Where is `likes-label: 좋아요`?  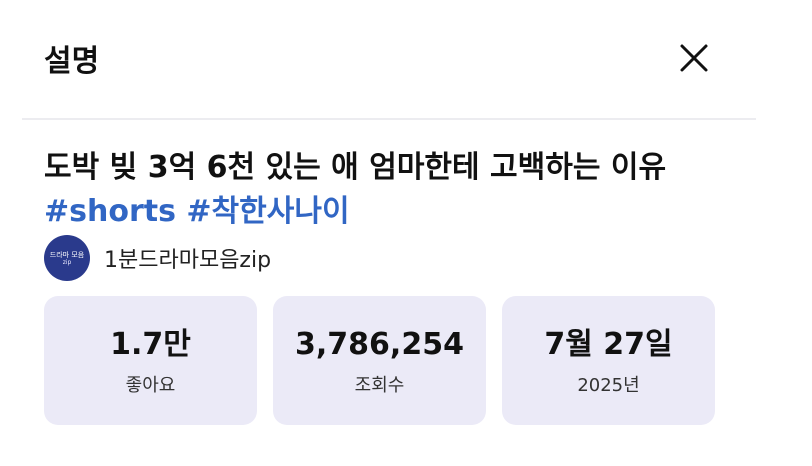 likes-label: 좋아요 is located at coordinates (150, 385).